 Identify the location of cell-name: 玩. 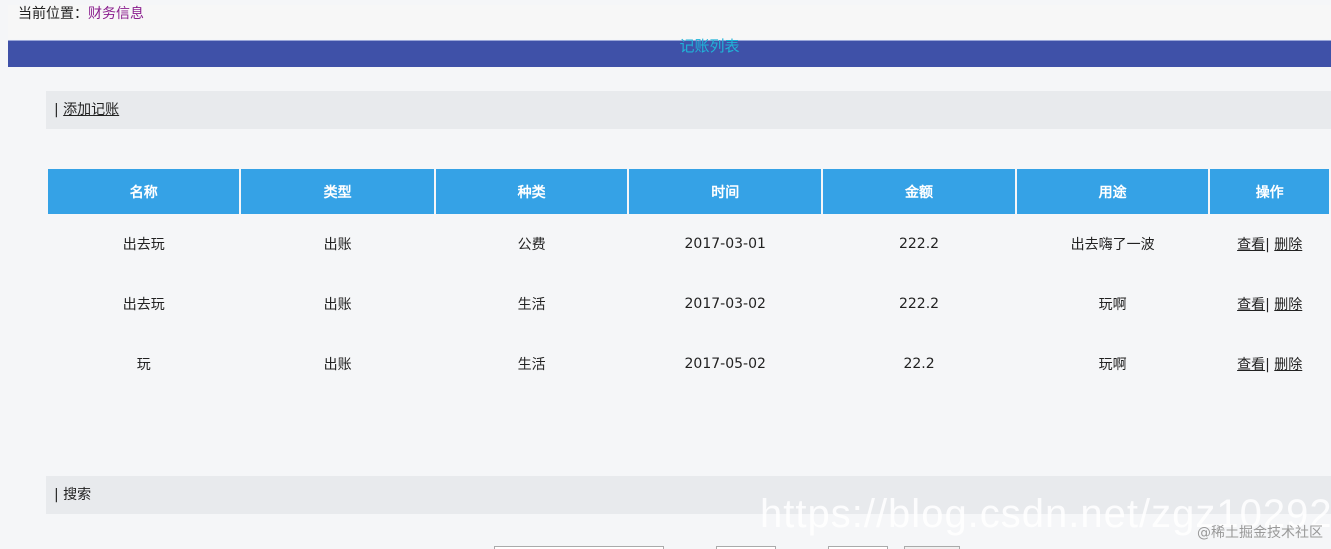
(143, 365).